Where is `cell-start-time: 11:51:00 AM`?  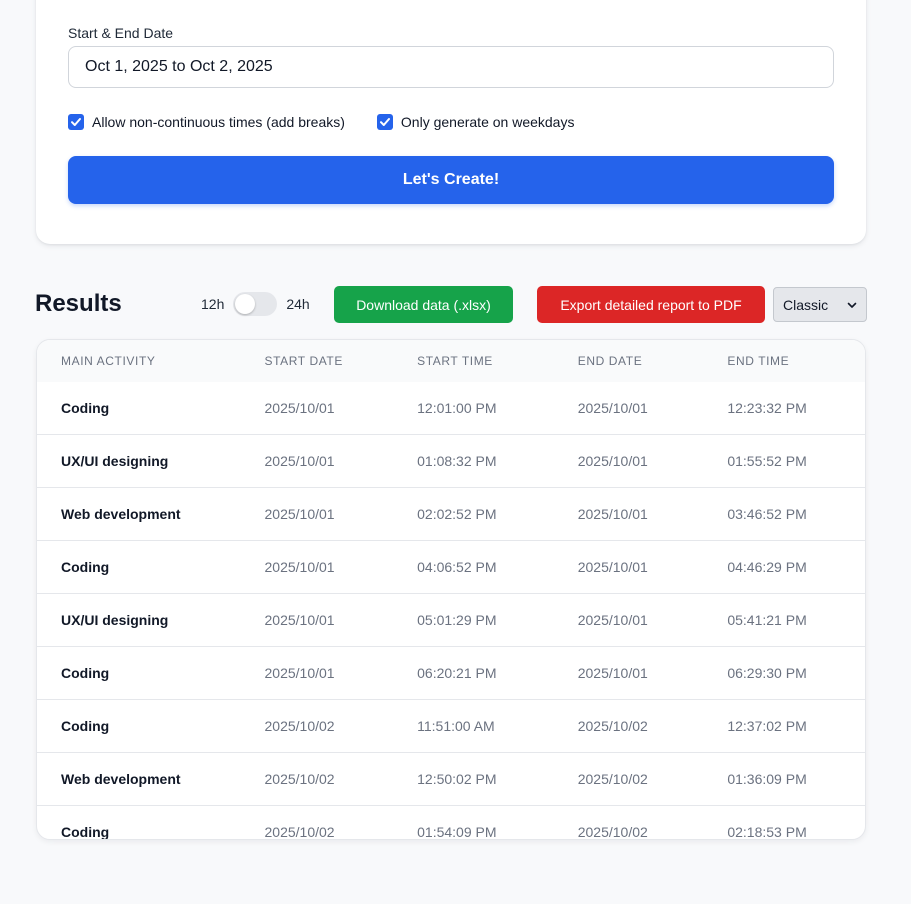 cell-start-time: 11:51:00 AM is located at coordinates (456, 726).